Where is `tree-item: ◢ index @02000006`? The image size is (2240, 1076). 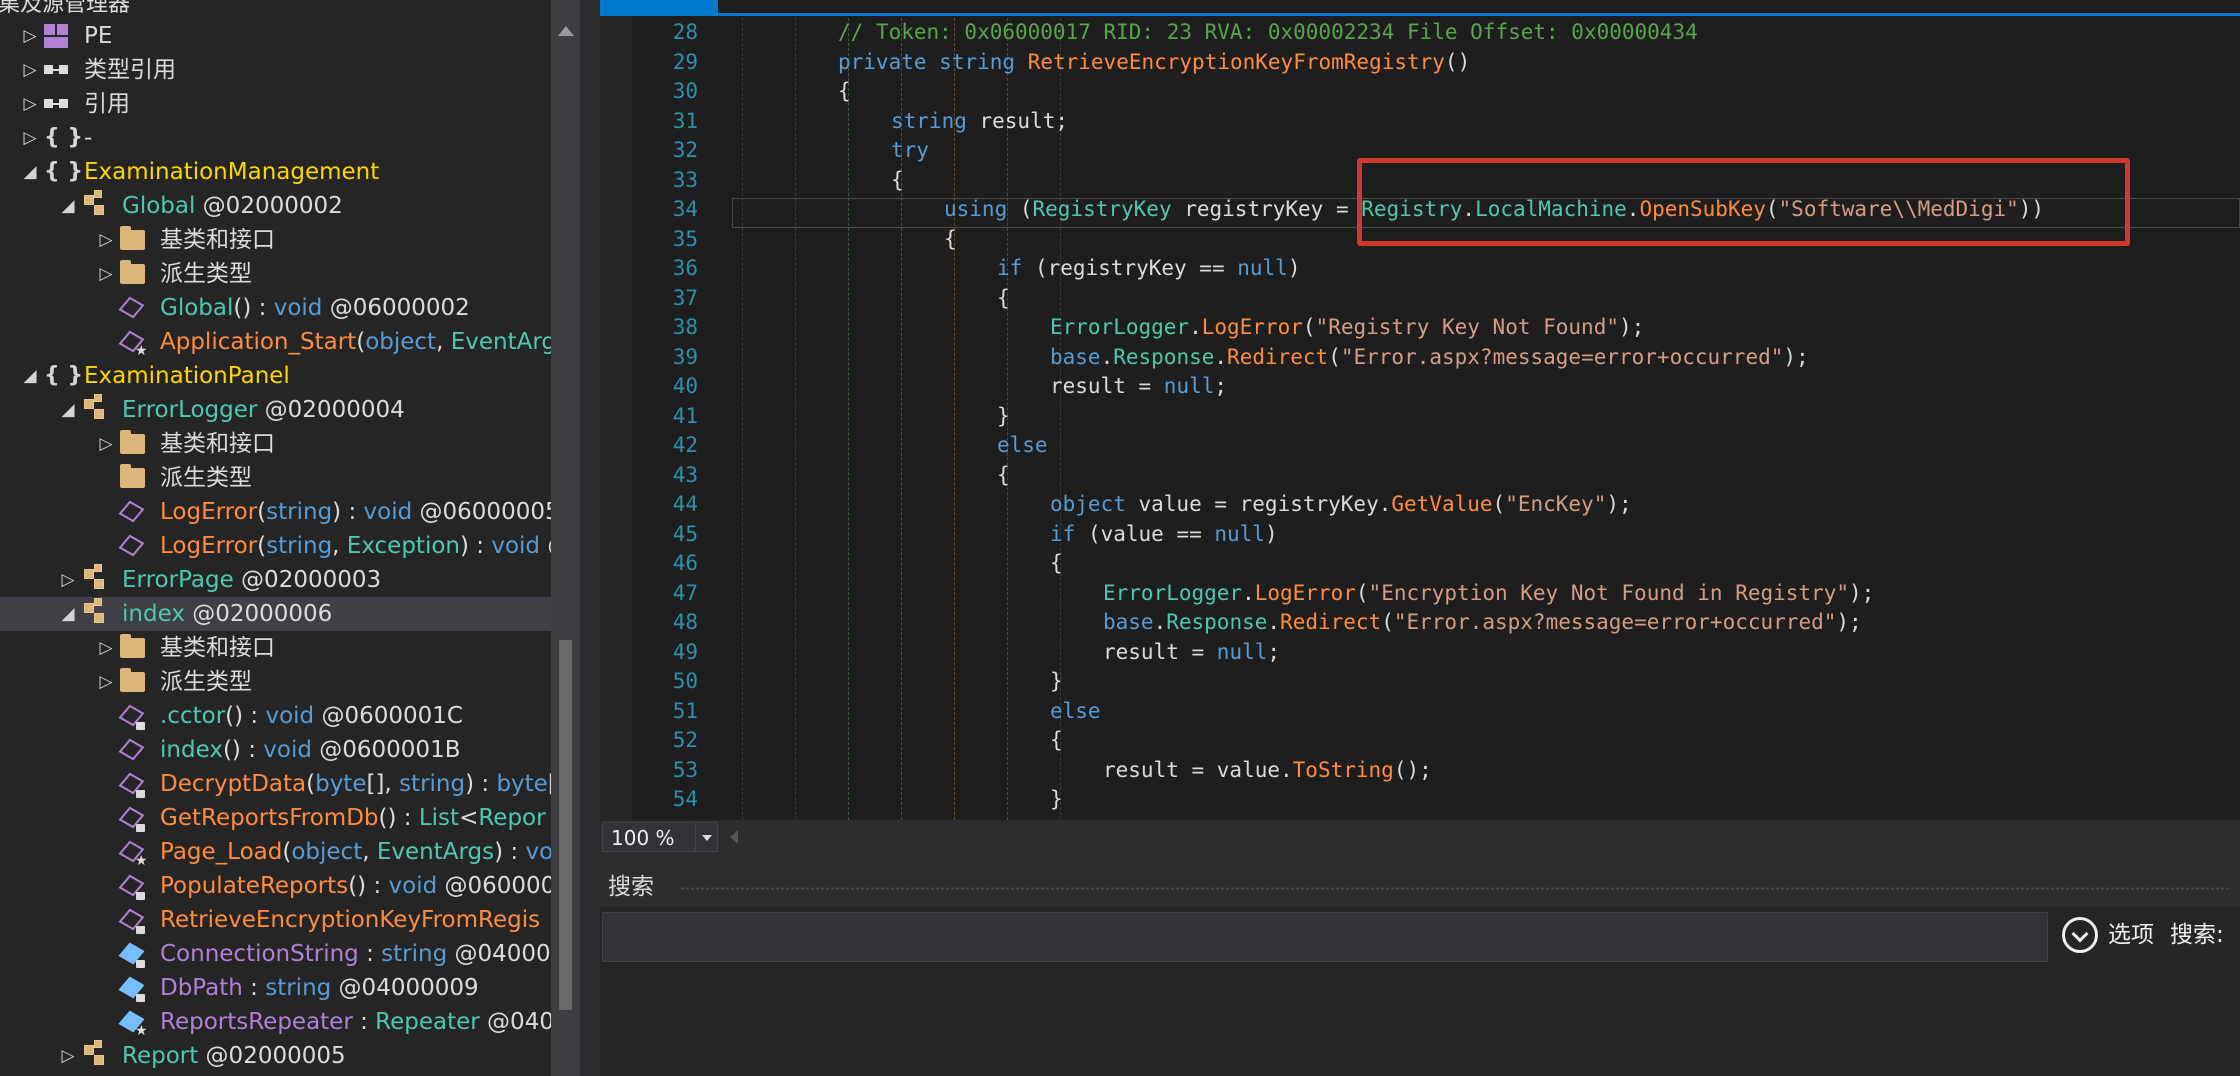 tree-item: ◢ index @02000006 is located at coordinates (275, 614).